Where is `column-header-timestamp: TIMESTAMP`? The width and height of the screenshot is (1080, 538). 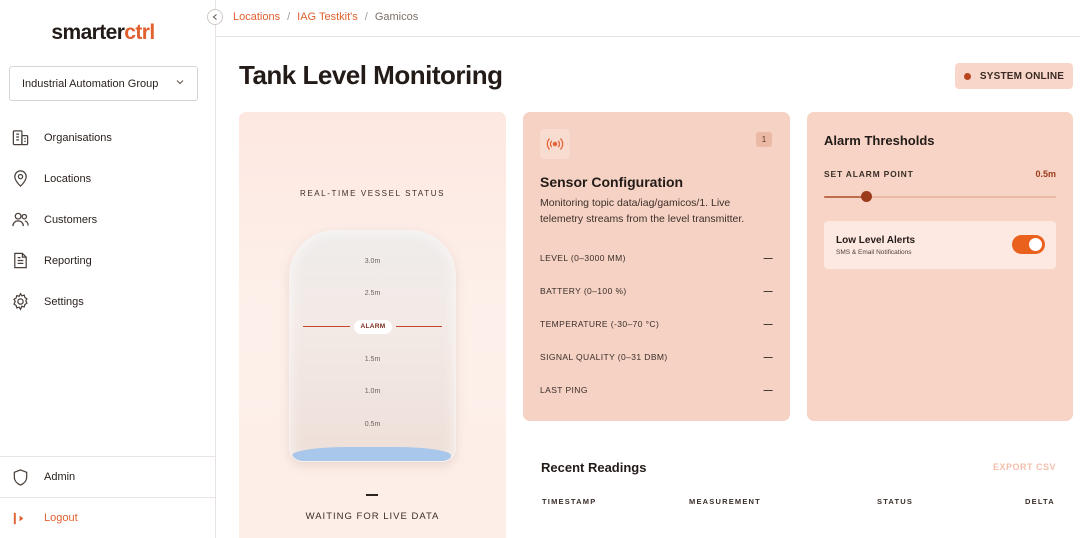 column-header-timestamp: TIMESTAMP is located at coordinates (569, 501).